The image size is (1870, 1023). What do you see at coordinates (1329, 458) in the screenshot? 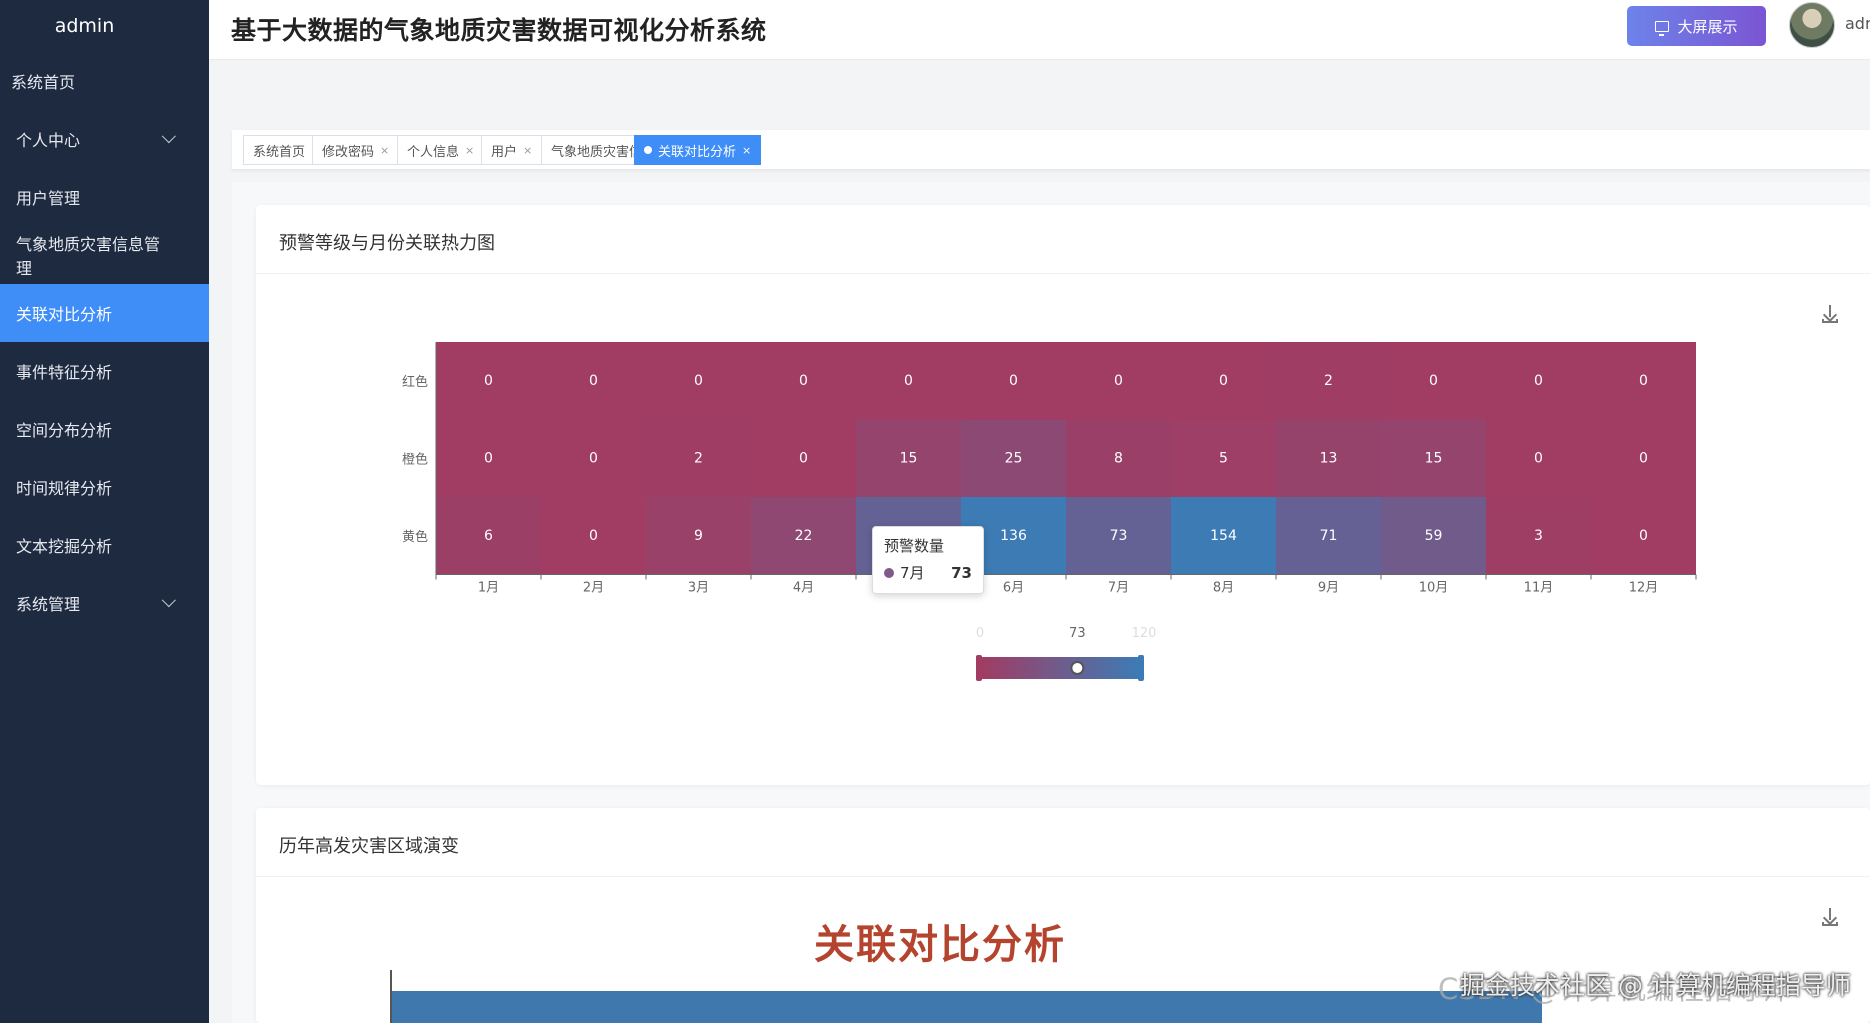
I see `cell-label: 13` at bounding box center [1329, 458].